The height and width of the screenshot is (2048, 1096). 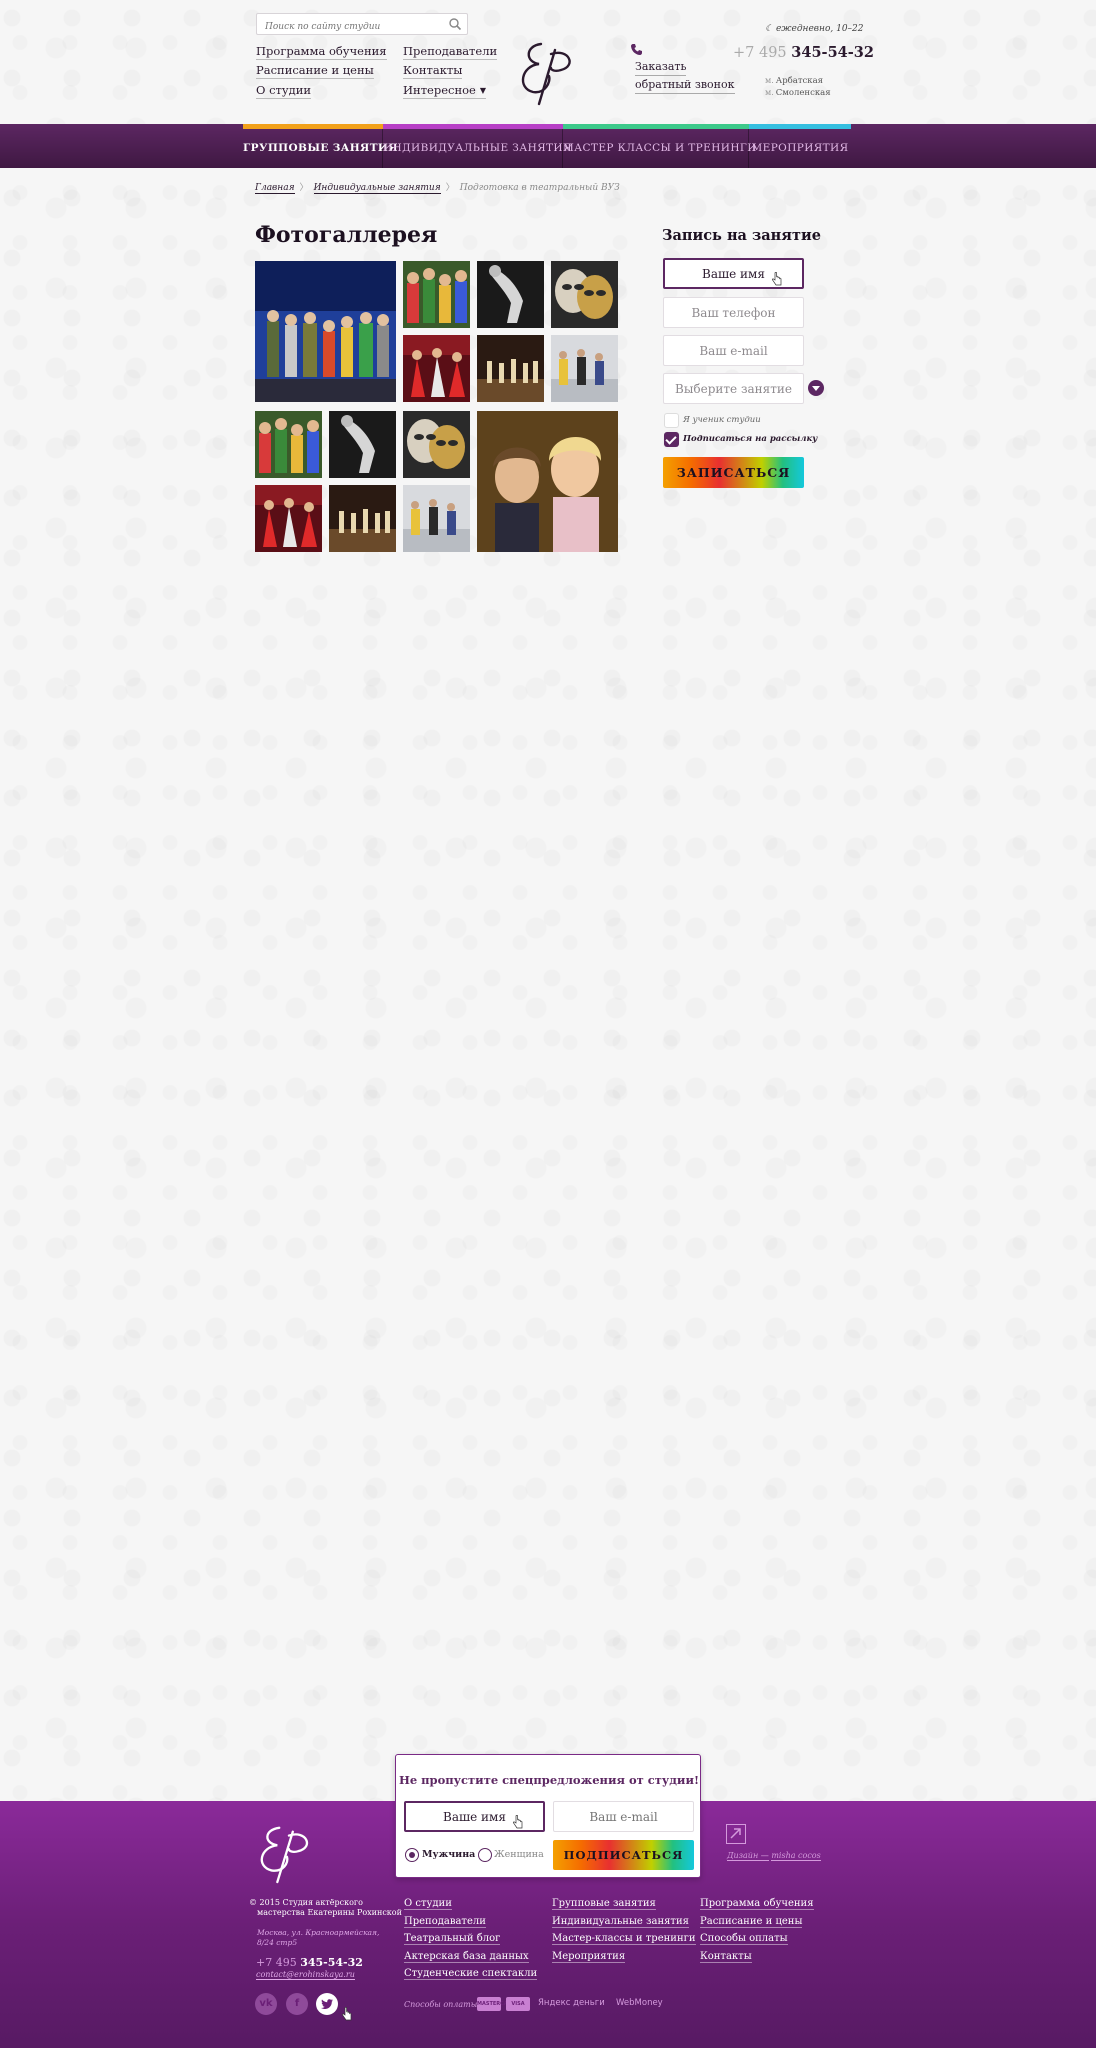 I want to click on search-box, so click(x=362, y=25).